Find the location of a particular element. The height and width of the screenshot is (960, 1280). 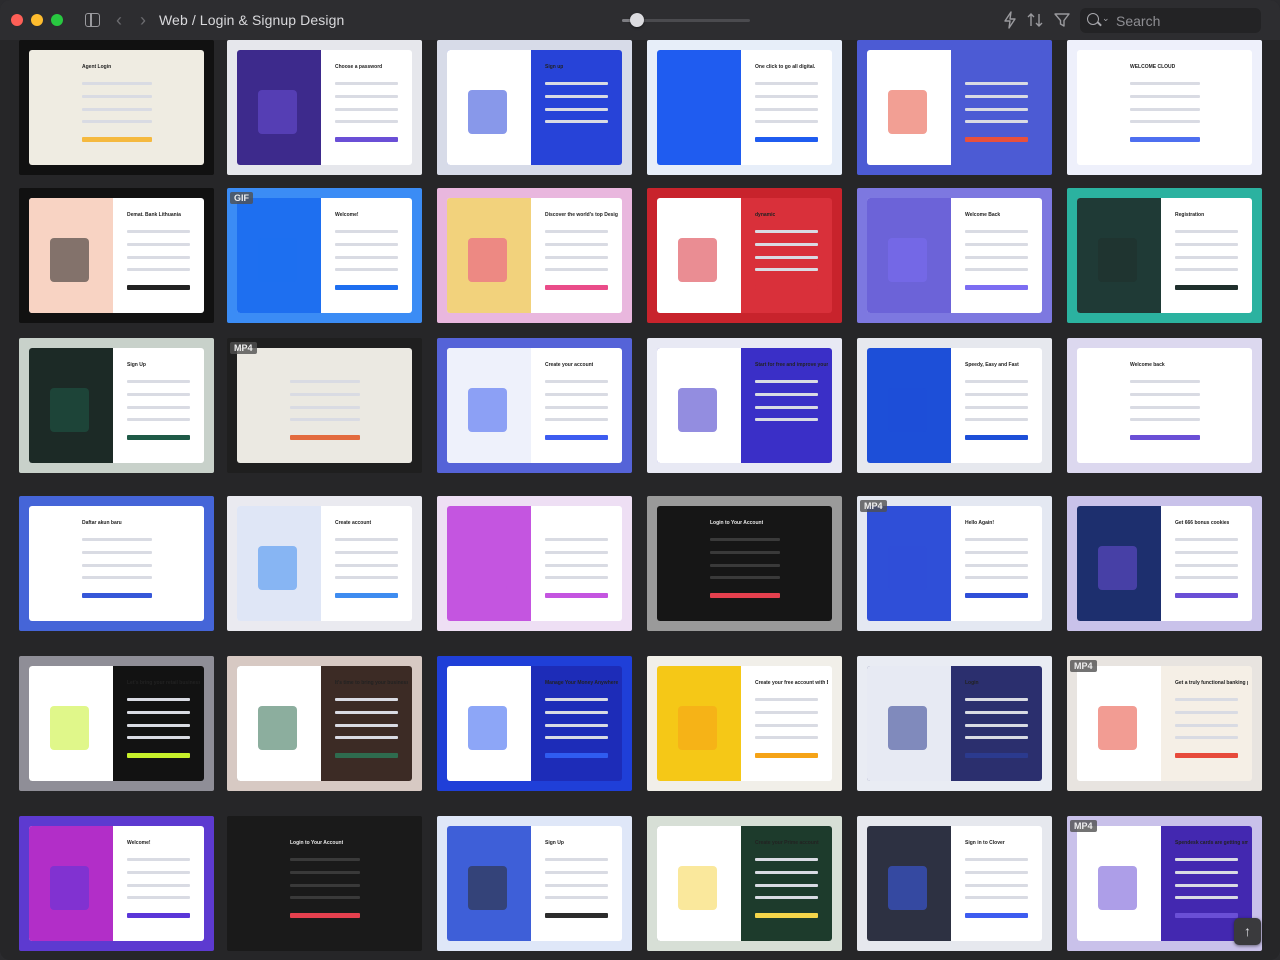

design-thumbnail: Create account is located at coordinates (324, 563).